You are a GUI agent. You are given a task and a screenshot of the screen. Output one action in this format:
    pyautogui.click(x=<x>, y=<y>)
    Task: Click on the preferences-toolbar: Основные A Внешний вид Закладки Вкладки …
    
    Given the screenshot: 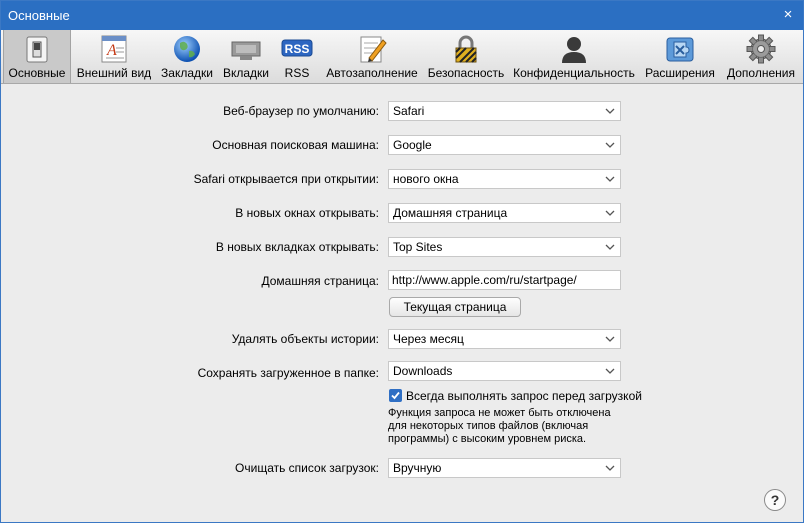 What is the action you would take?
    pyautogui.click(x=402, y=57)
    